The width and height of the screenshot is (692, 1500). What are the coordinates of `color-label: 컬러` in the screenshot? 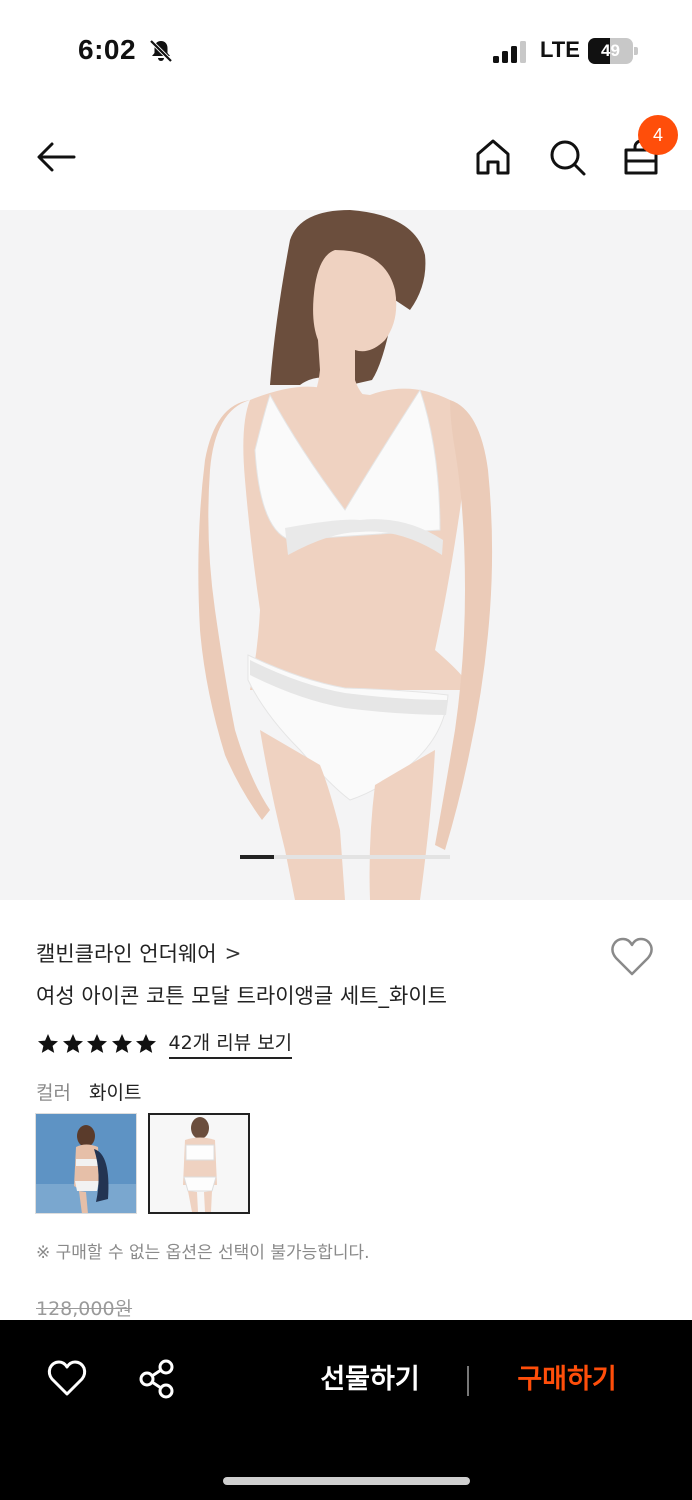 It's located at (53, 1093).